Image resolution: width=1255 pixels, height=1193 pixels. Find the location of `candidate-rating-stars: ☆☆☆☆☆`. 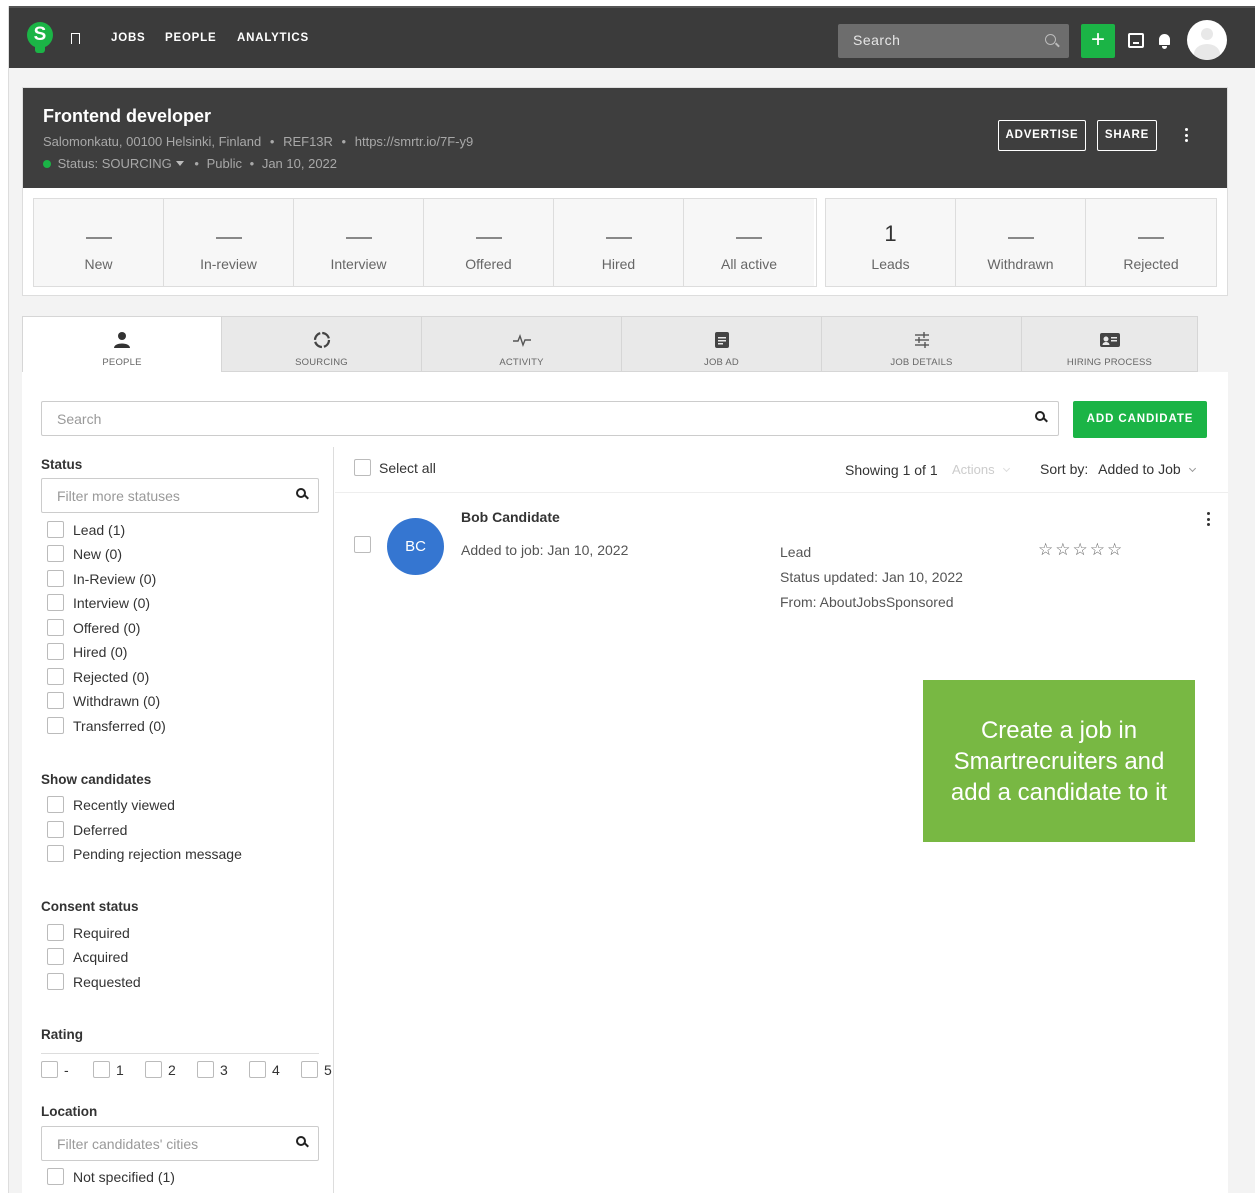

candidate-rating-stars: ☆☆☆☆☆ is located at coordinates (1081, 550).